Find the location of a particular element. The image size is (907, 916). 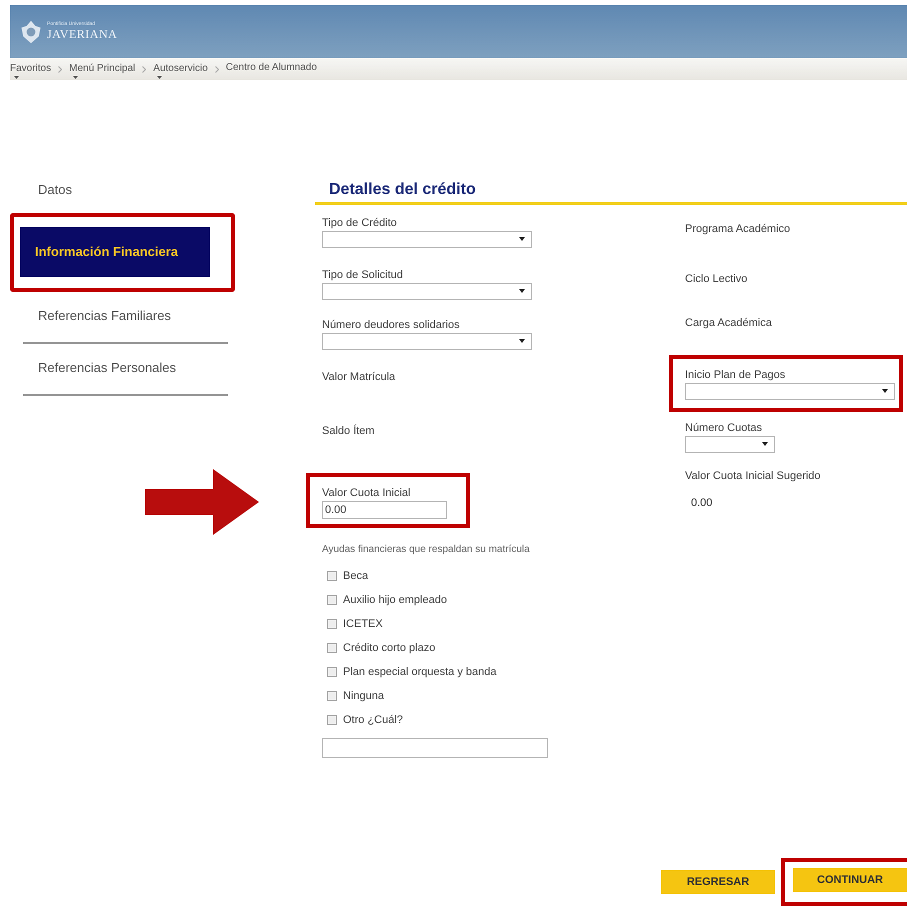

field-label: Número Cuotas is located at coordinates (724, 428).